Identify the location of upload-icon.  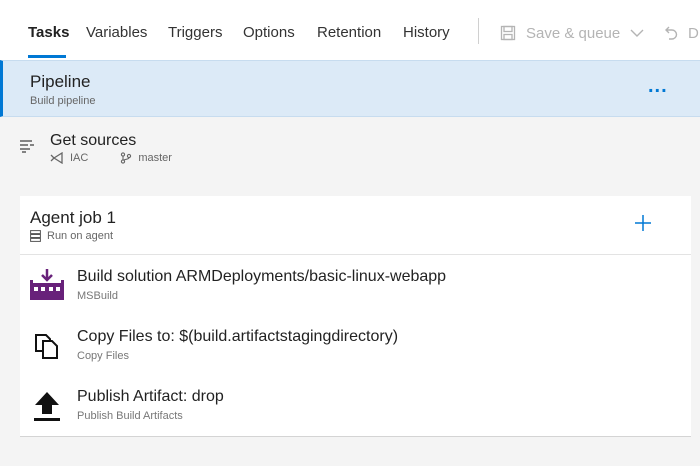
(47, 406).